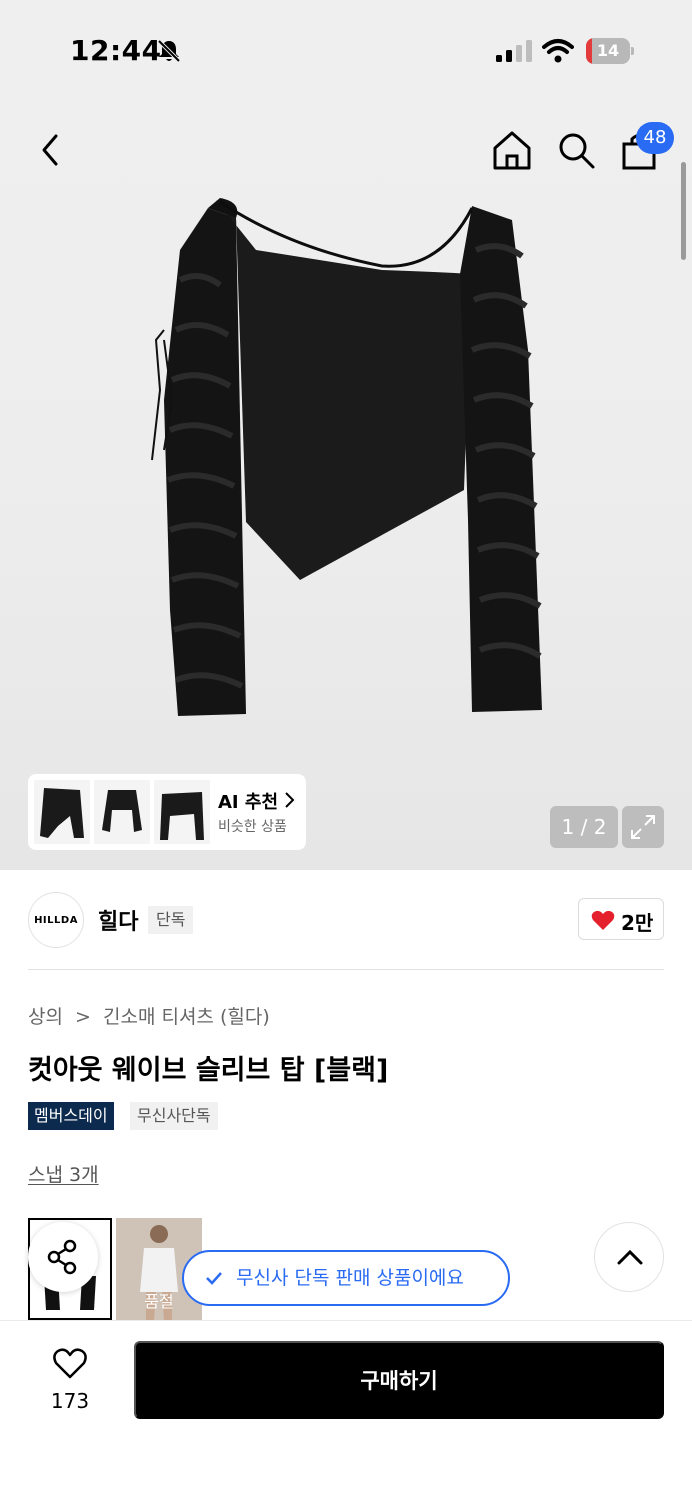  I want to click on divider, so click(346, 969).